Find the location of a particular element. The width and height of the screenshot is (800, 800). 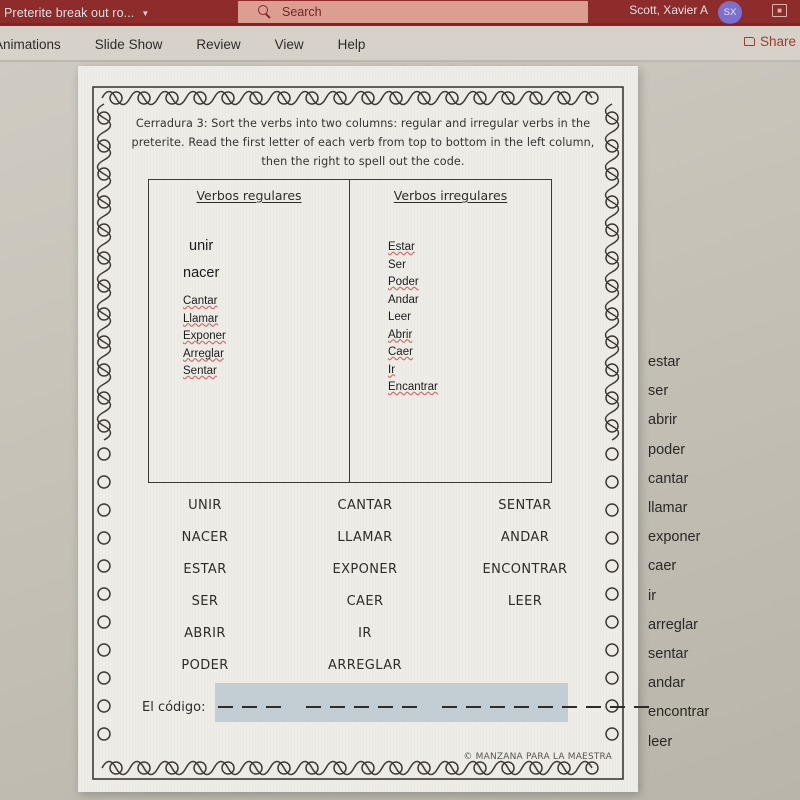

list-item: unir is located at coordinates (266, 246).